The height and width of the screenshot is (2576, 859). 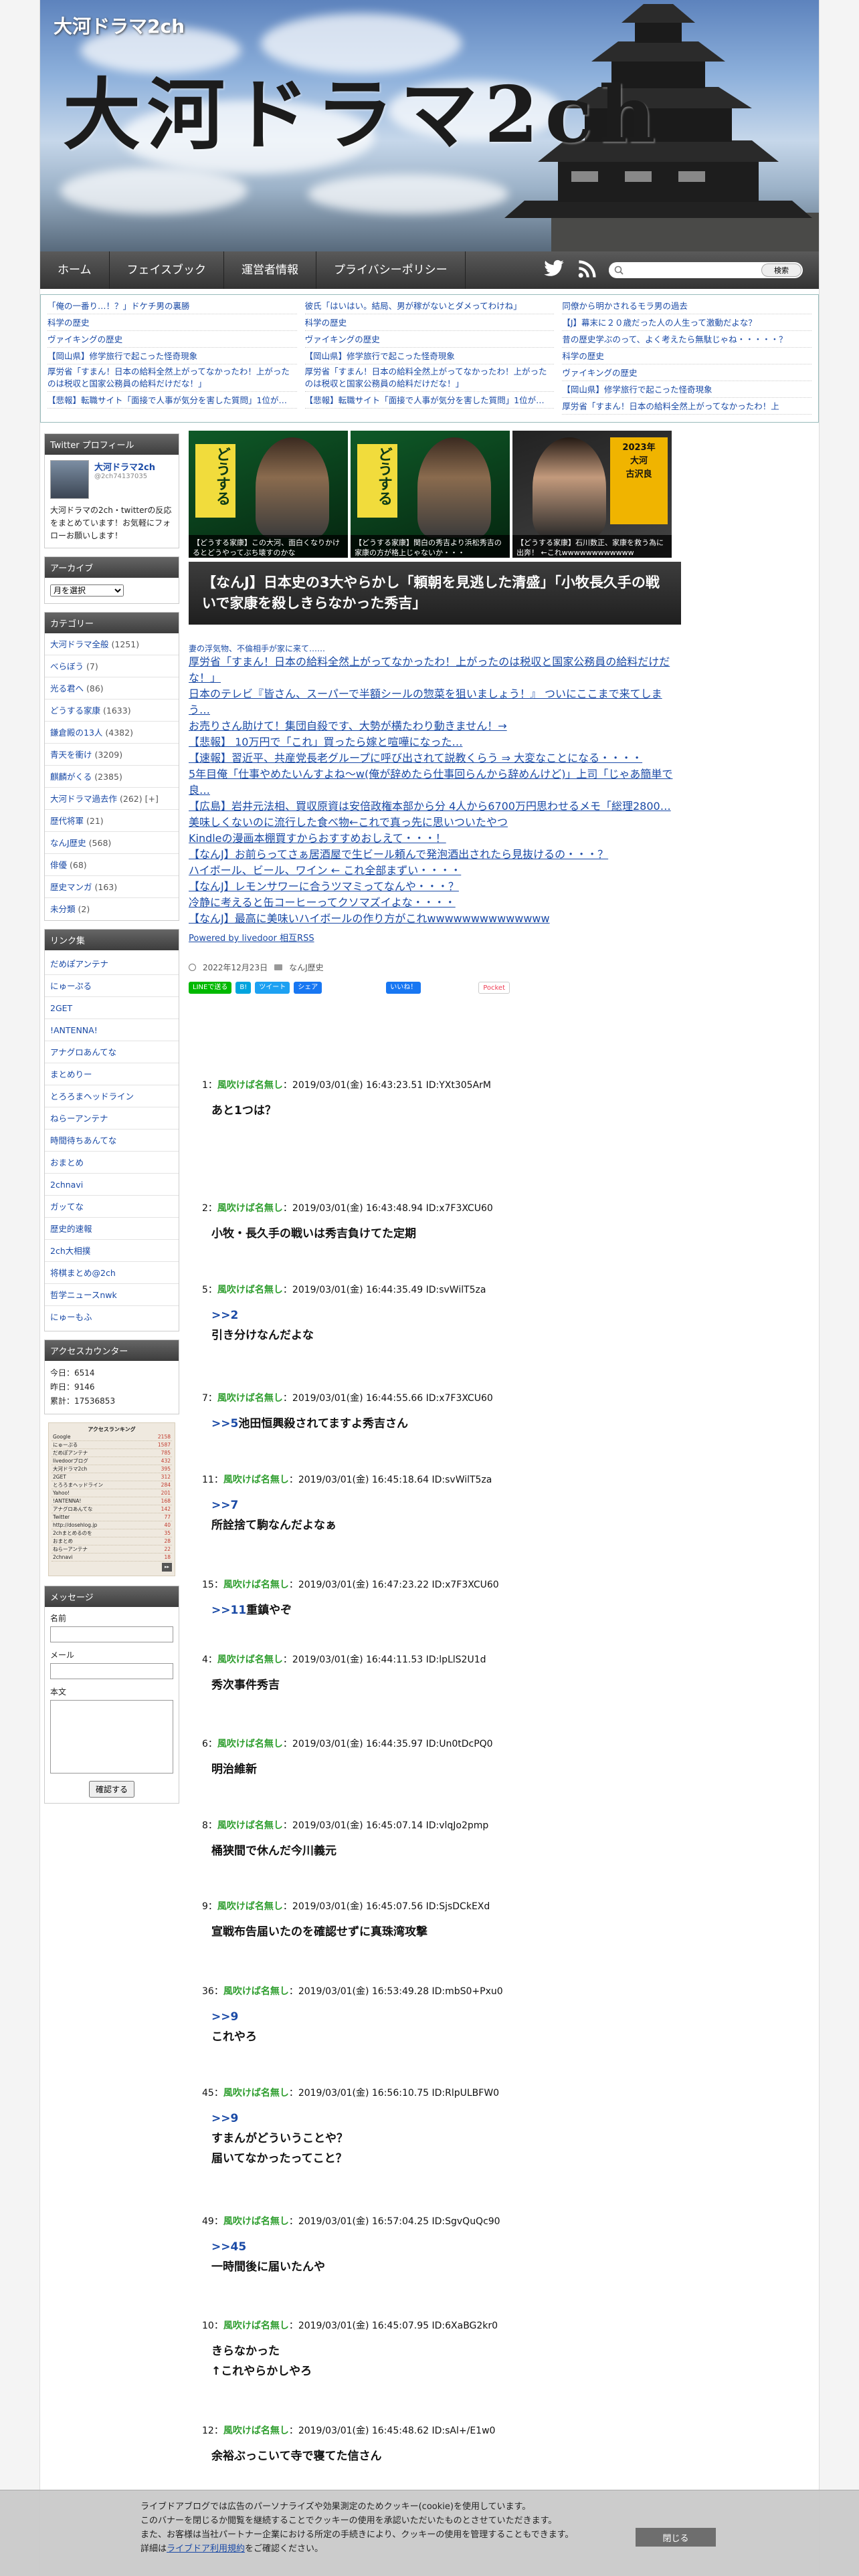 I want to click on ranking-row: Google 2158, so click(x=112, y=1437).